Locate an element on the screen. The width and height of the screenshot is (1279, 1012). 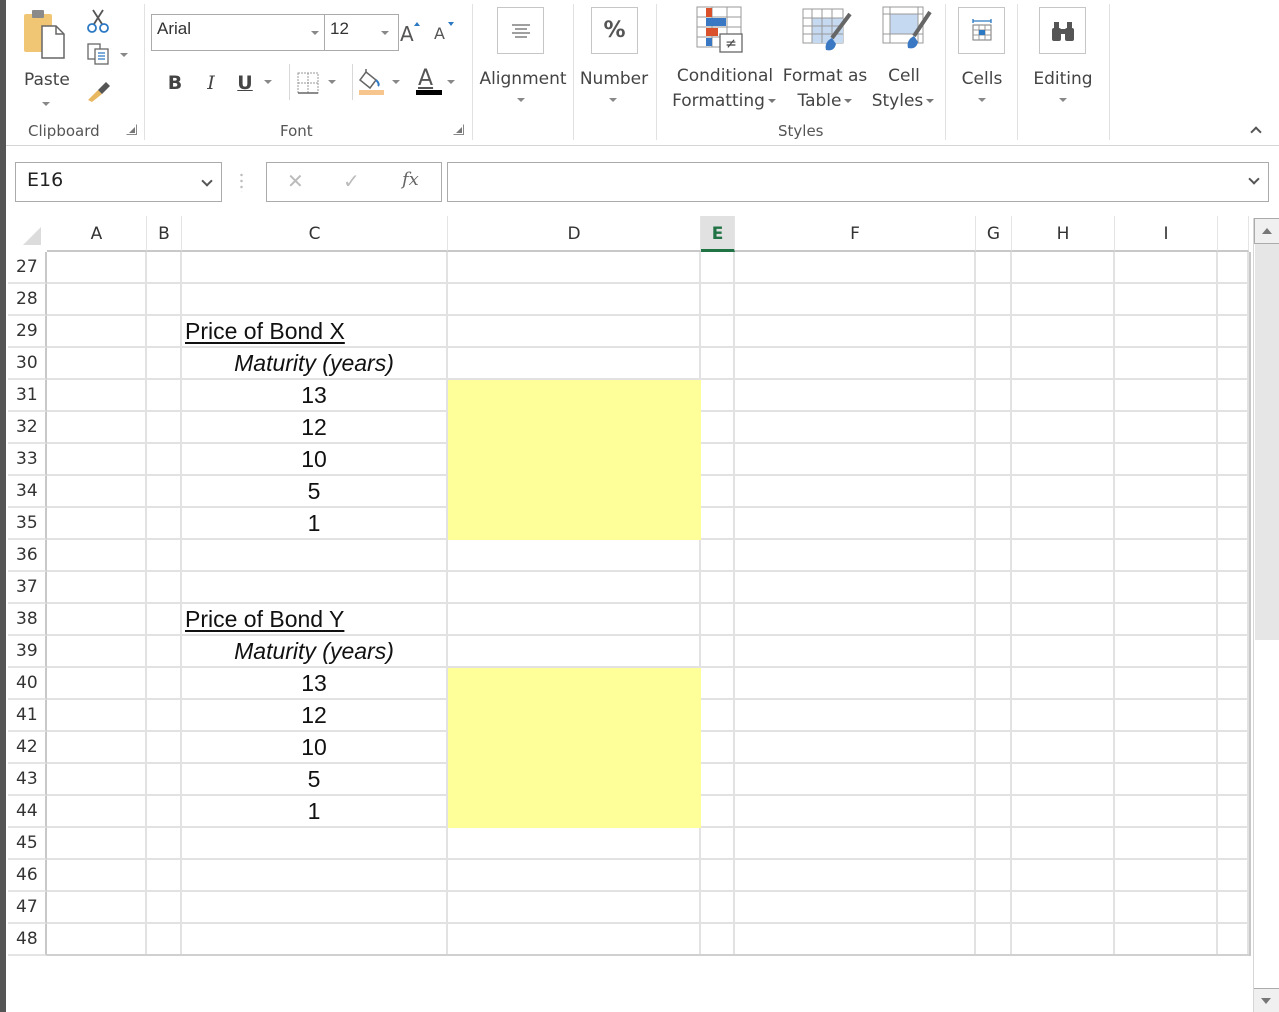
row-header: 34 is located at coordinates (27, 492).